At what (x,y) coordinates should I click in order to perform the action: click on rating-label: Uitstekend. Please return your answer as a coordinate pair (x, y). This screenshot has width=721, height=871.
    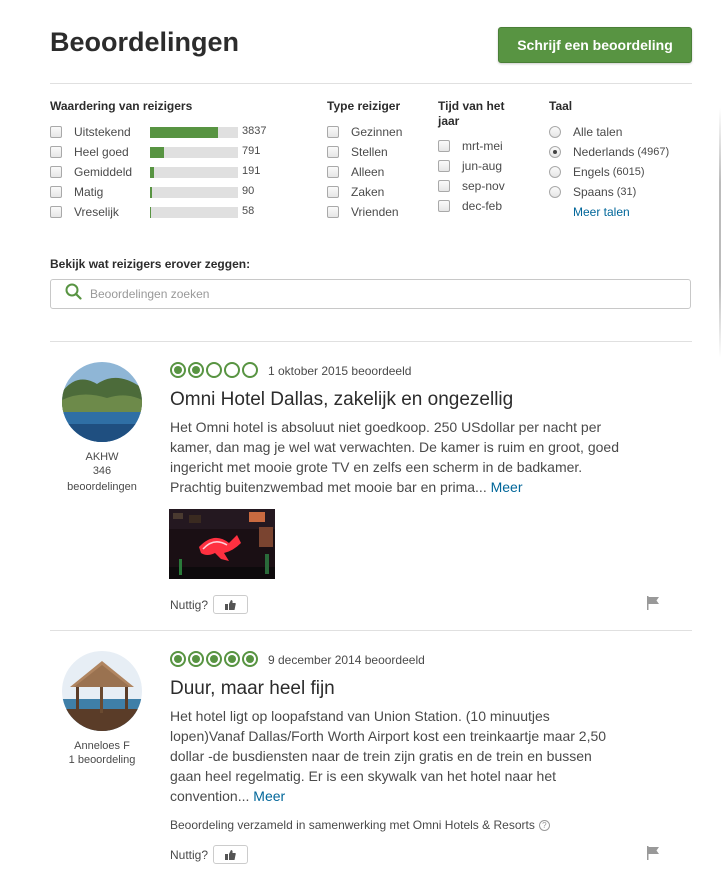
    Looking at the image, I should click on (102, 132).